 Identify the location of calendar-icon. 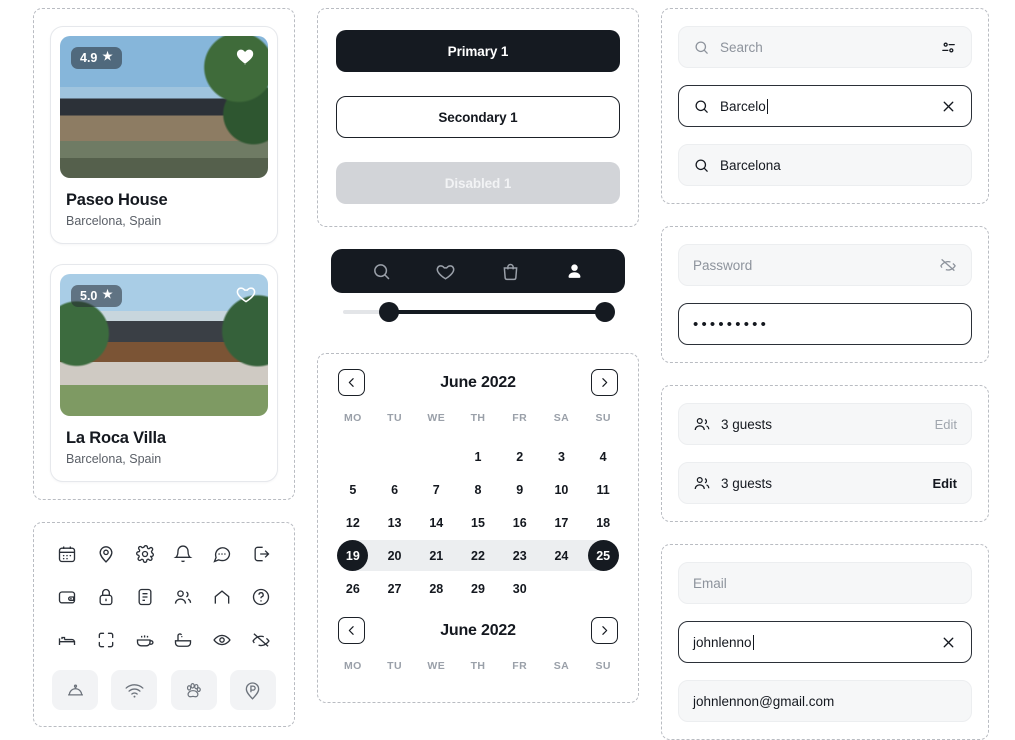
(67, 554).